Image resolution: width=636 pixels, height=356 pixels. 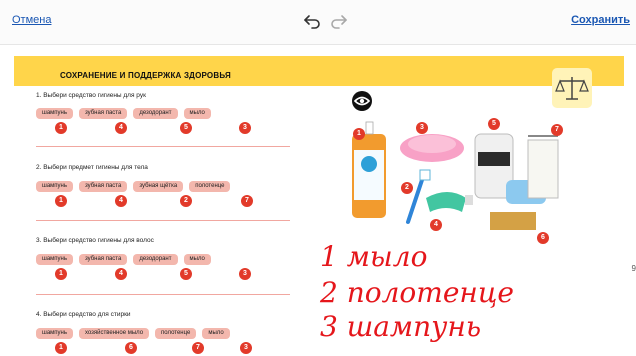 What do you see at coordinates (449, 202) in the screenshot?
I see `toothpaste` at bounding box center [449, 202].